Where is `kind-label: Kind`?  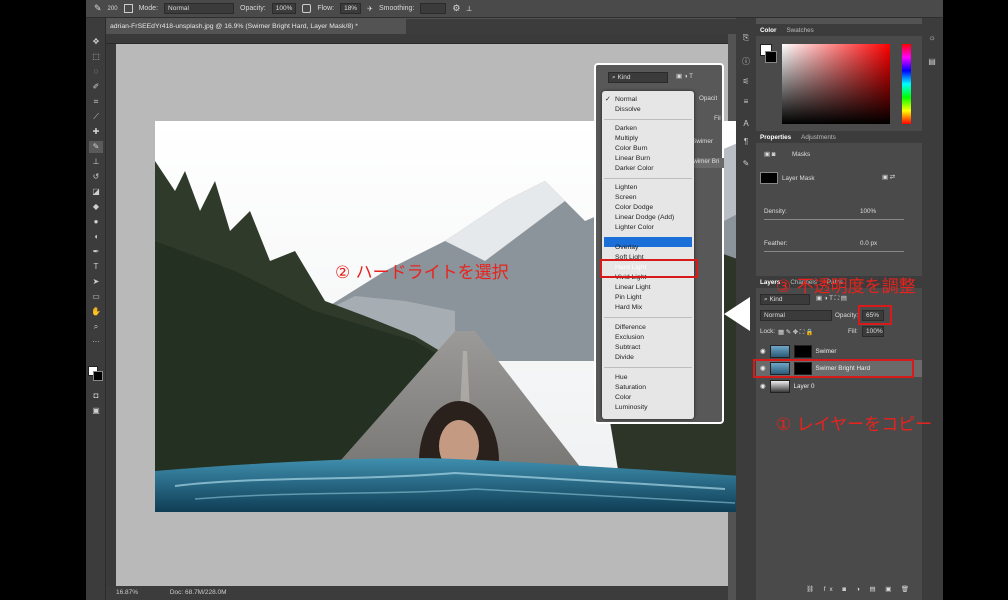 kind-label: Kind is located at coordinates (776, 299).